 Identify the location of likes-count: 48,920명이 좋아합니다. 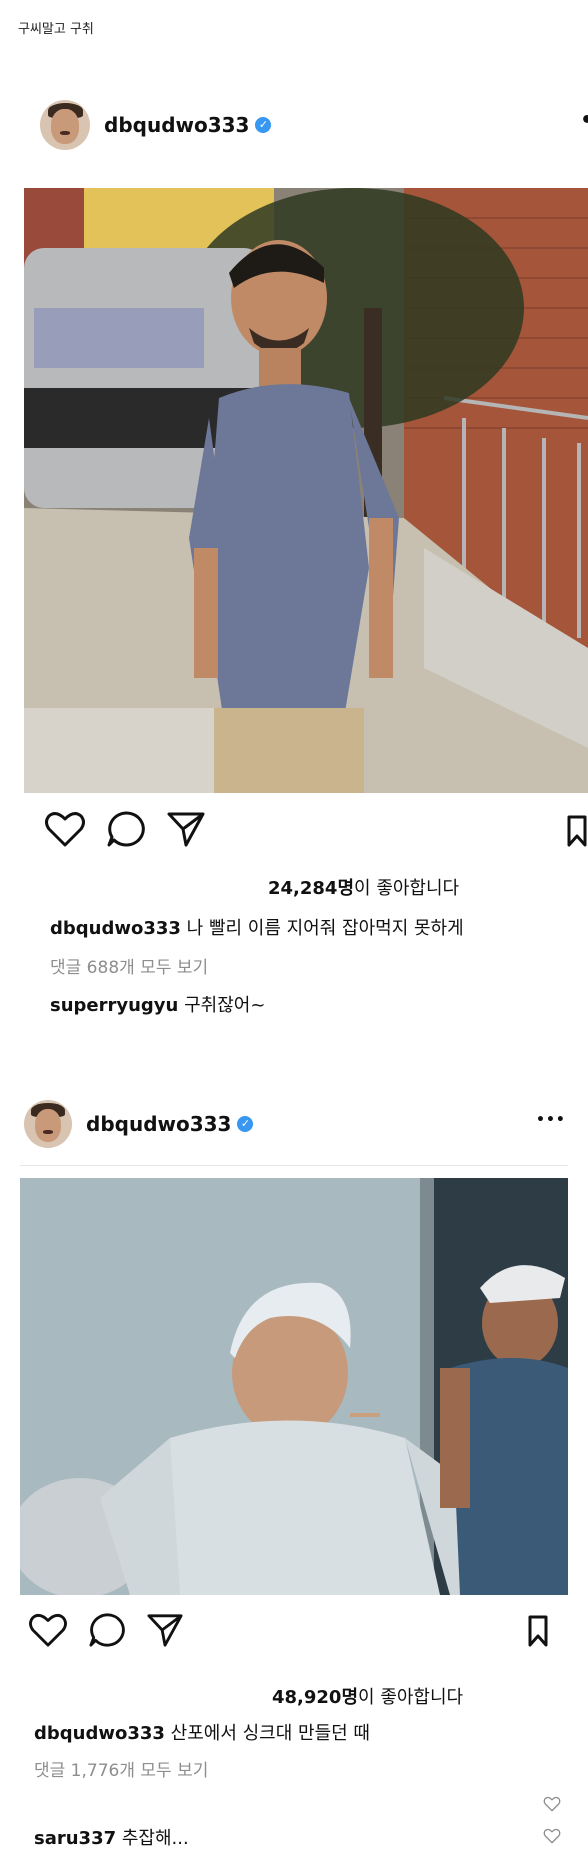
(367, 1696).